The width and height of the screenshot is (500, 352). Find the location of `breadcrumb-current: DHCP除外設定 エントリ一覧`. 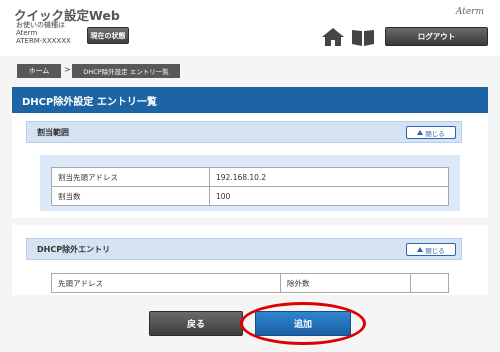

breadcrumb-current: DHCP除外設定 エントリ一覧 is located at coordinates (126, 71).